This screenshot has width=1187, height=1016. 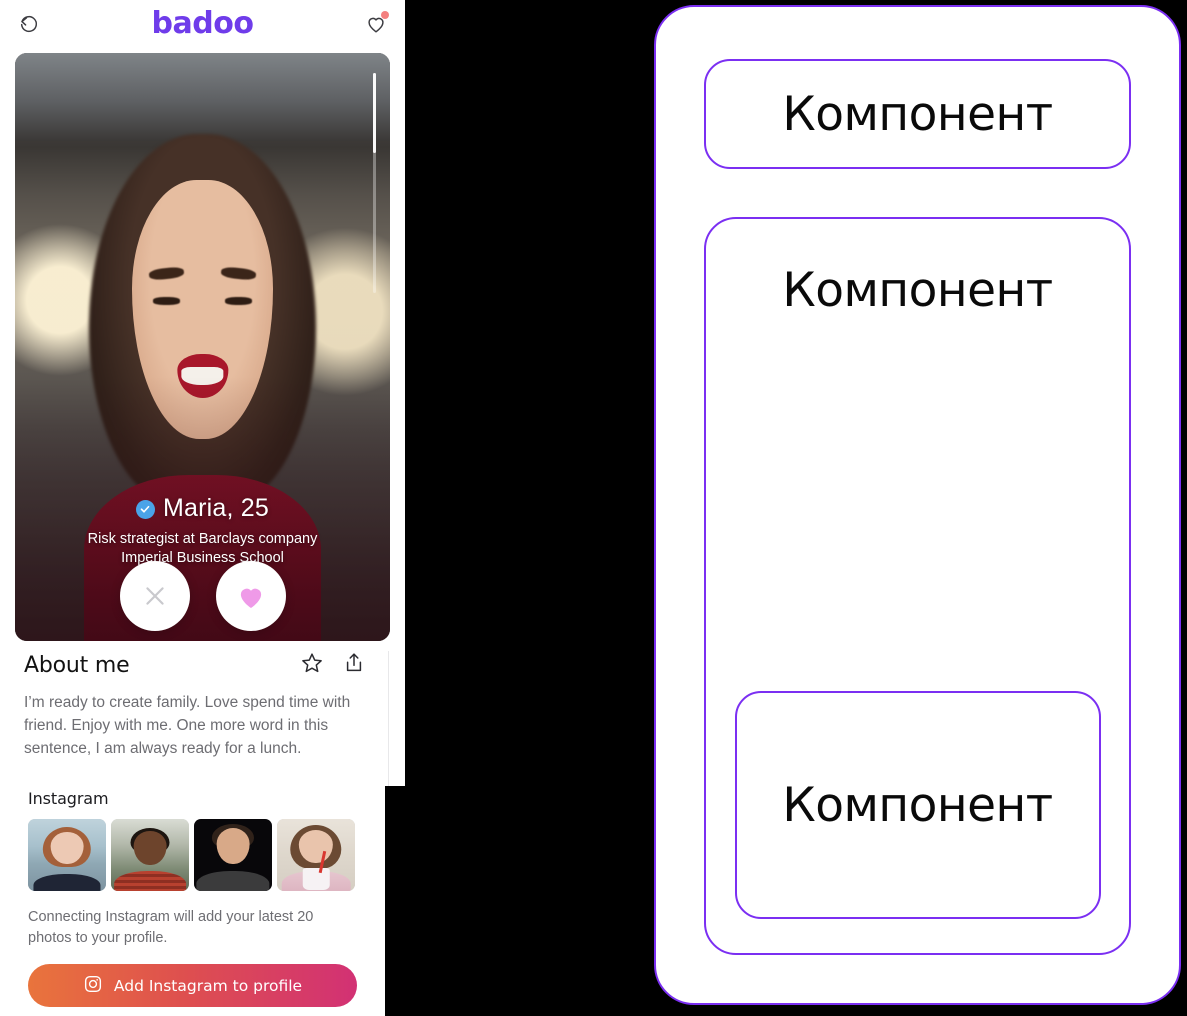 I want to click on component-box-nested: Компонент, so click(x=917, y=805).